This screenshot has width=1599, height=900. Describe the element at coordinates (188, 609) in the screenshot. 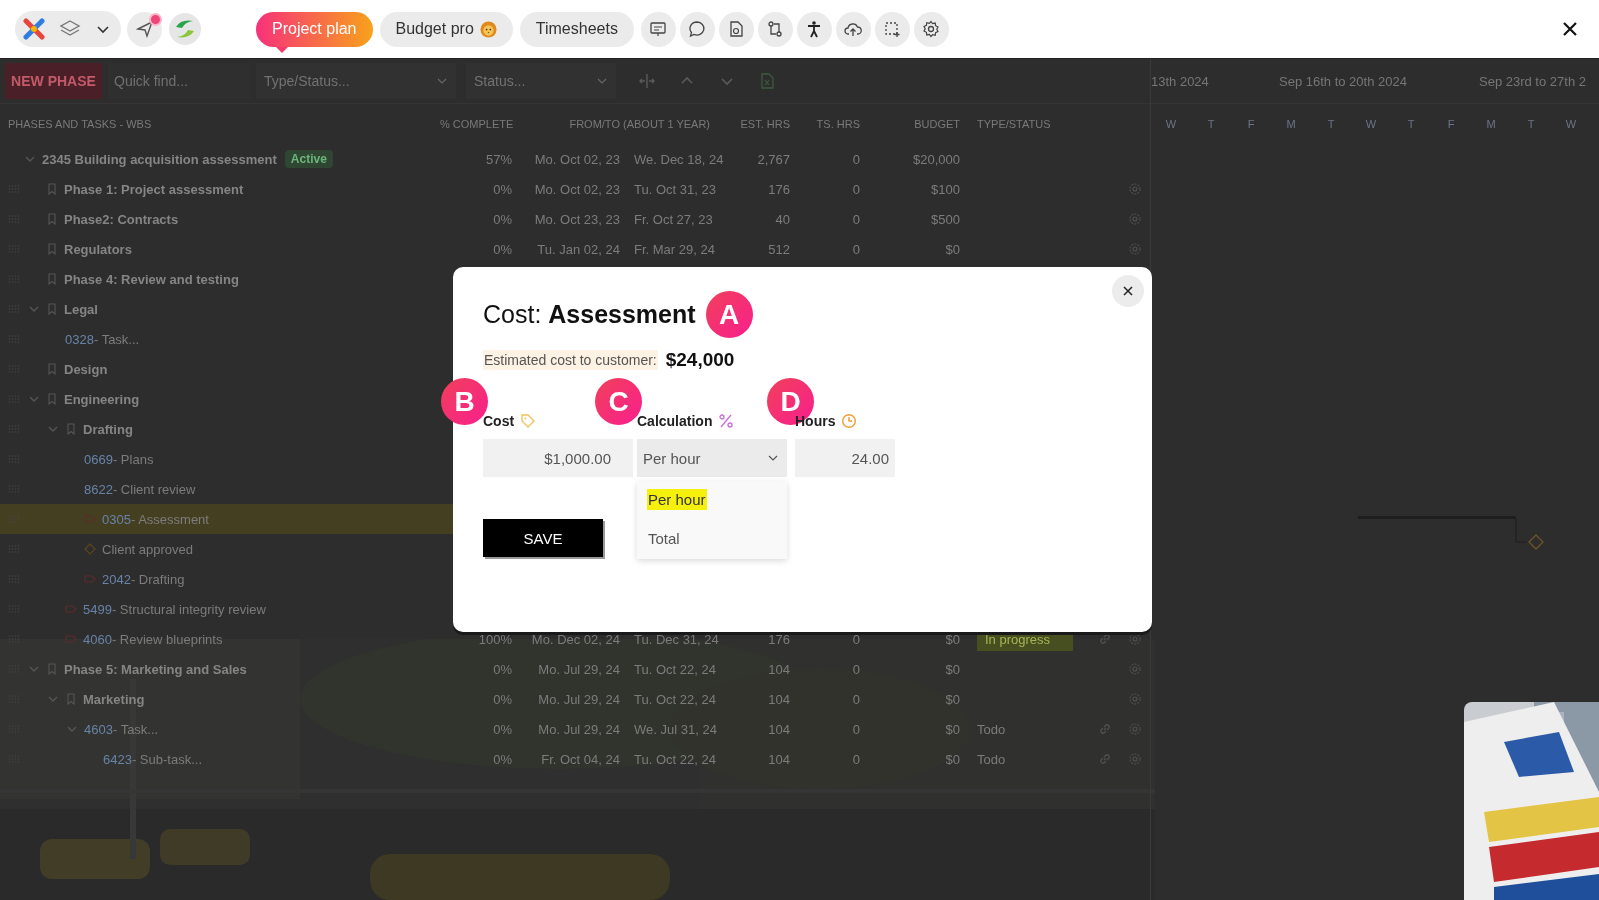

I see `task-name: - Structural integrity review` at that location.